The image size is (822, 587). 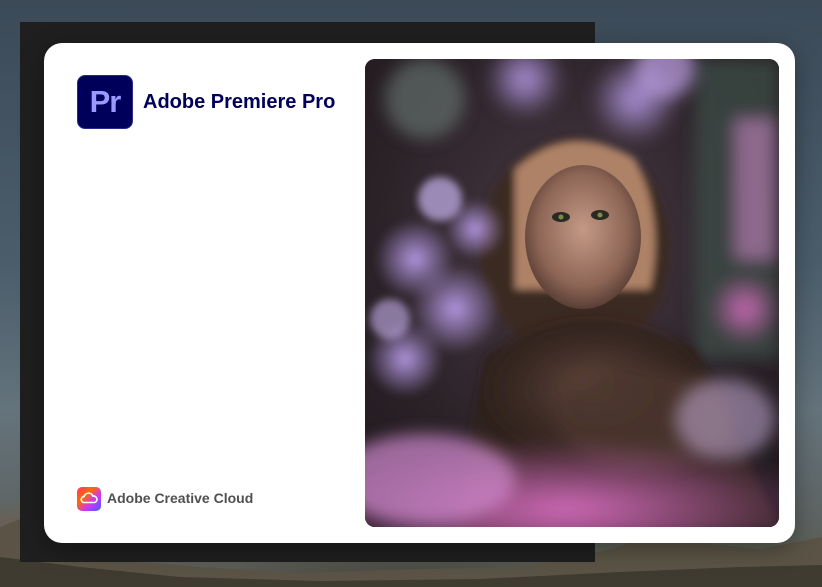 I want to click on app-icon-text: Pr, so click(x=105, y=101).